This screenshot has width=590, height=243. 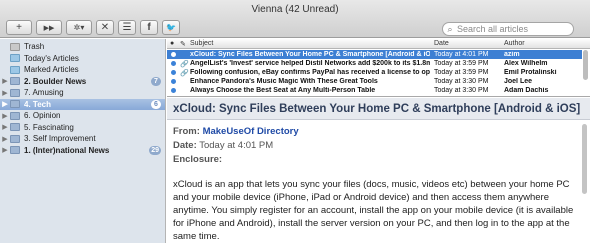 What do you see at coordinates (49, 127) in the screenshot?
I see `sidebar-item-label: 5. Fascinating` at bounding box center [49, 127].